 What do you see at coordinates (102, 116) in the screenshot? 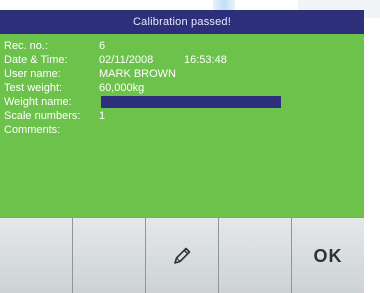
I see `scale-numbers-value: 1` at bounding box center [102, 116].